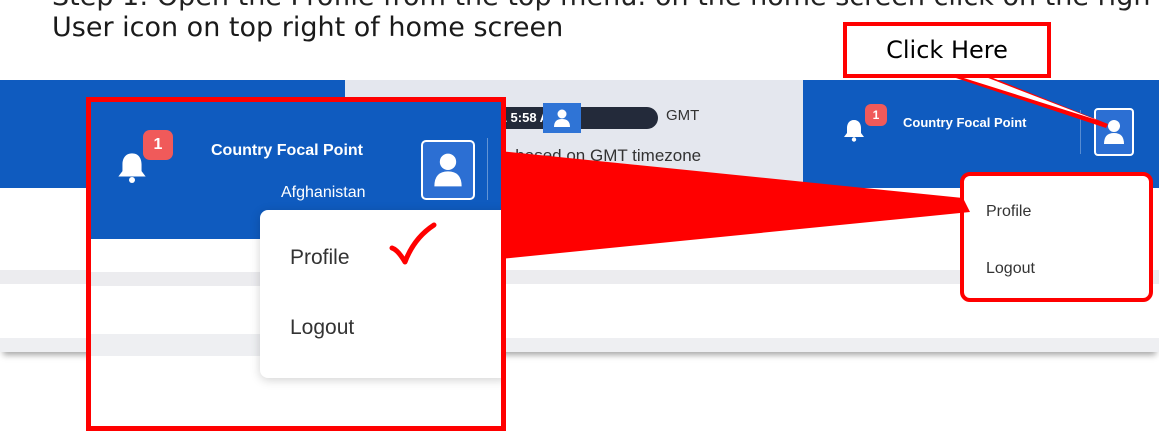  What do you see at coordinates (594, 155) in the screenshot?
I see `timezone-note: are based on GMT timezone` at bounding box center [594, 155].